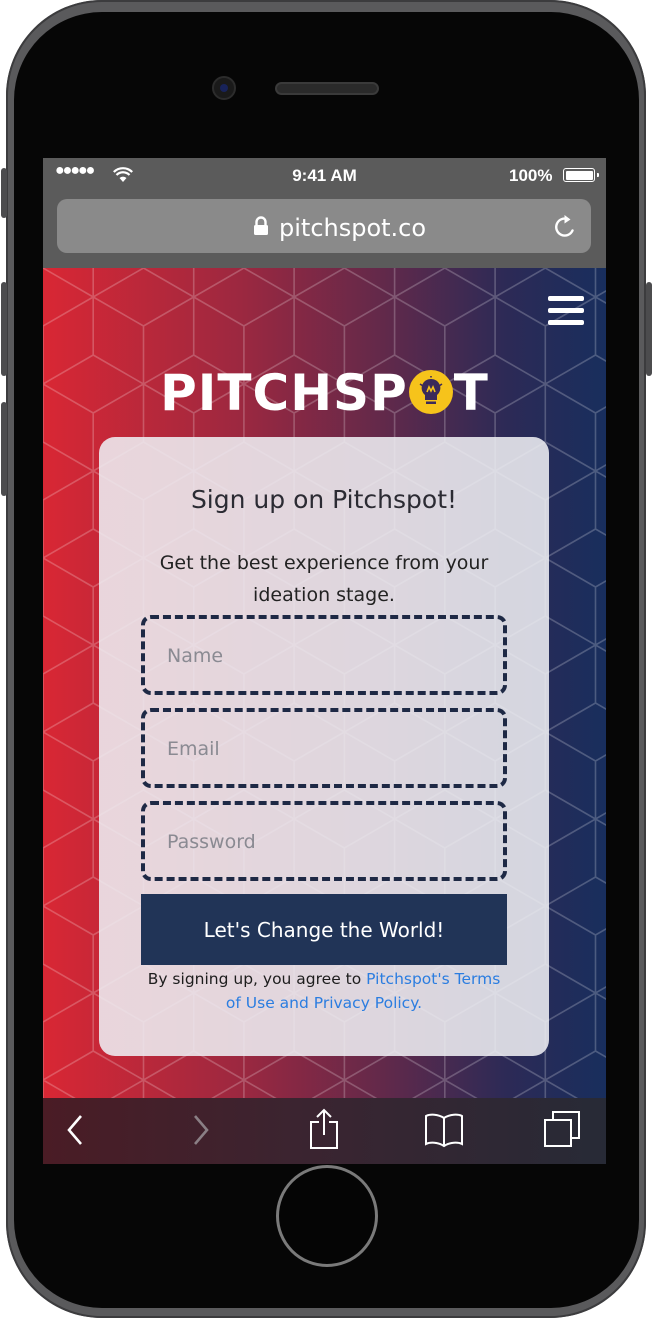 This screenshot has height=1320, width=653. Describe the element at coordinates (284, 393) in the screenshot. I see `logo-text-left: PITCHSP` at that location.